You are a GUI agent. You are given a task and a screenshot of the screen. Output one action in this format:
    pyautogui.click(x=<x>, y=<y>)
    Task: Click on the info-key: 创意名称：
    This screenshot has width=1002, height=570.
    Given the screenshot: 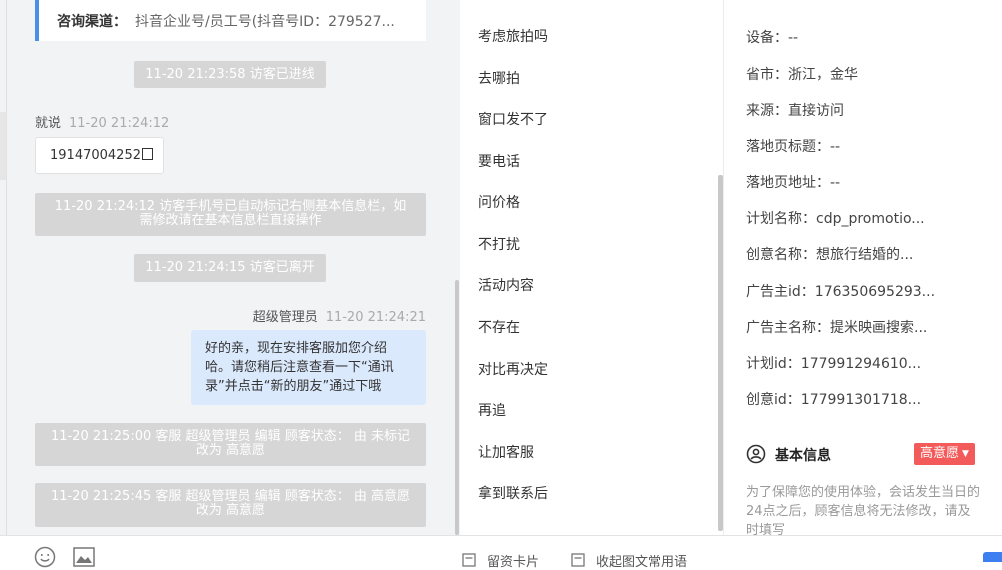 What is the action you would take?
    pyautogui.click(x=781, y=255)
    